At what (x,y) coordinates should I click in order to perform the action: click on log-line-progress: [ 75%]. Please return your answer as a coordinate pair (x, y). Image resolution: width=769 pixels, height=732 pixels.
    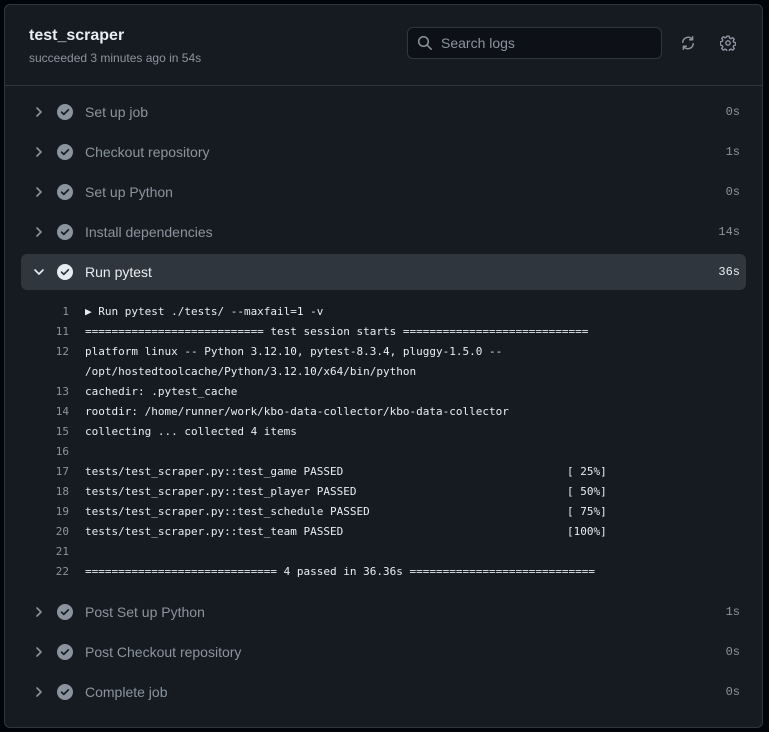
    Looking at the image, I should click on (587, 511).